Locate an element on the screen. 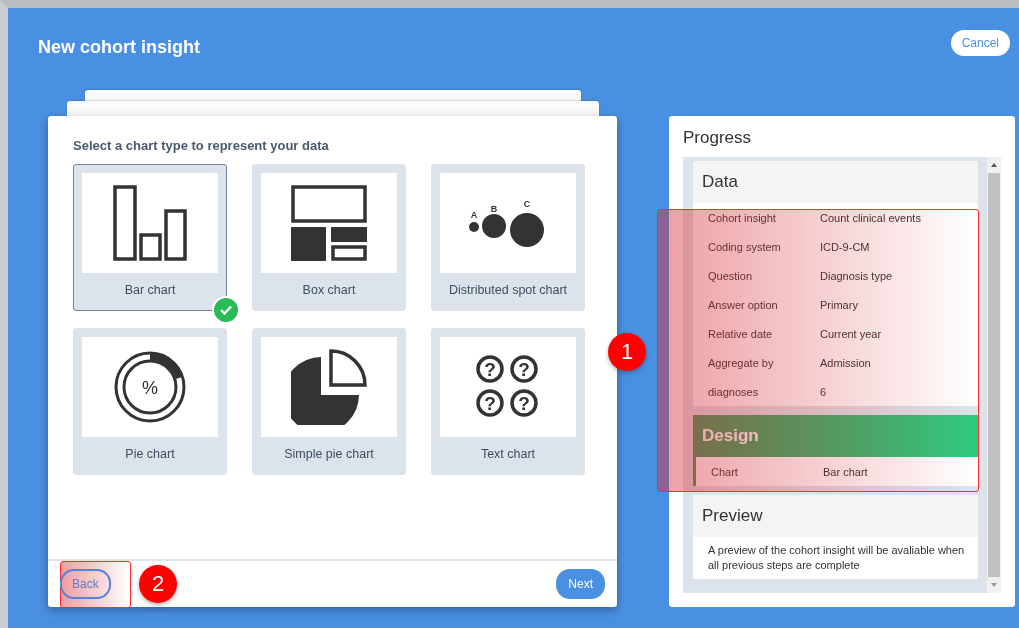 The width and height of the screenshot is (1019, 628). section-header: Design is located at coordinates (835, 436).